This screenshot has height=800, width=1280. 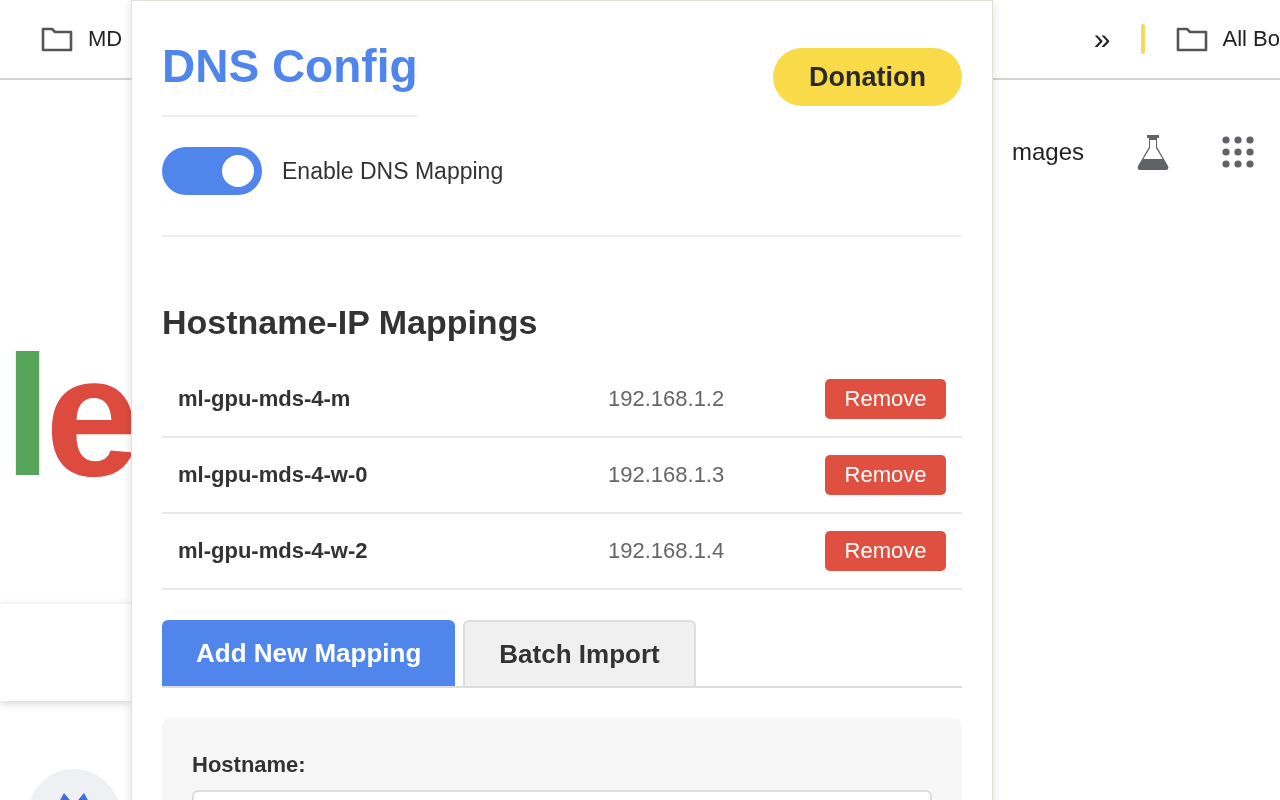 What do you see at coordinates (667, 551) in the screenshot?
I see `ip-text: 192.168.1.4` at bounding box center [667, 551].